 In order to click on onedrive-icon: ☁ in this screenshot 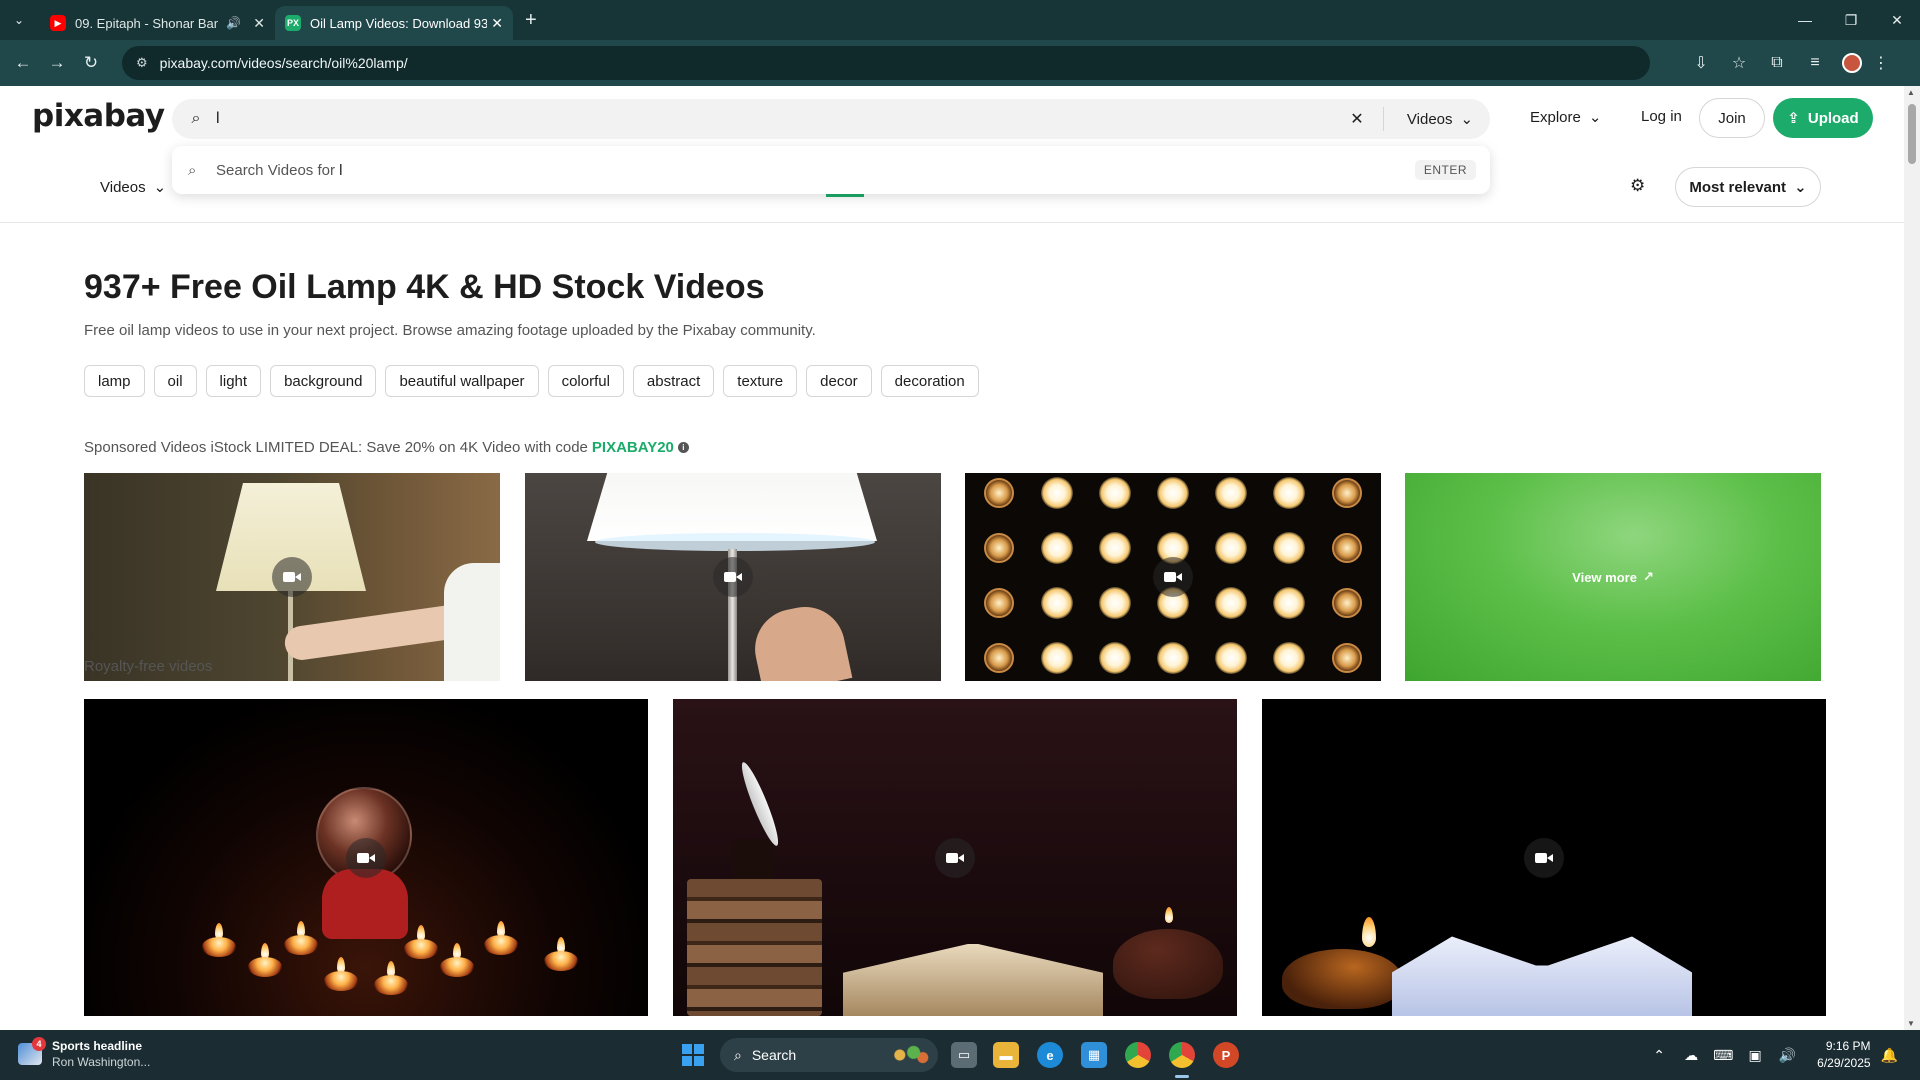, I will do `click(1691, 1055)`.